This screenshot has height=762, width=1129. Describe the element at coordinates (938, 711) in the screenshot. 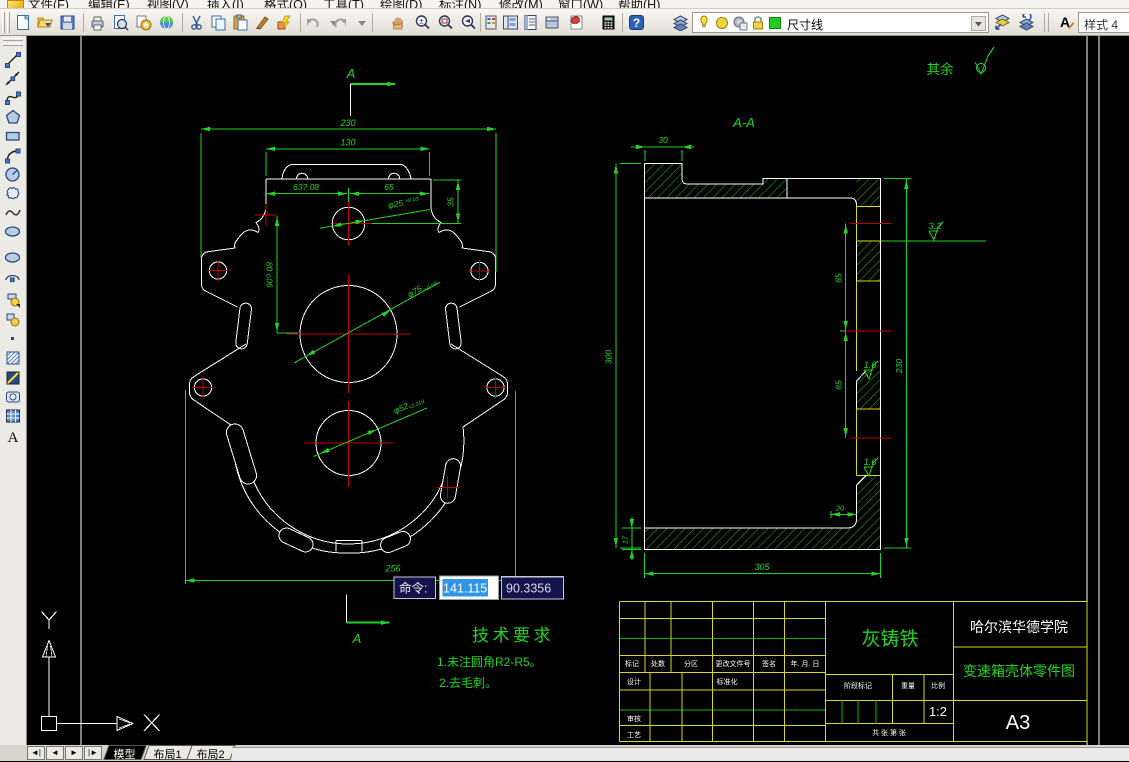

I see `svg-text: 1:2` at that location.